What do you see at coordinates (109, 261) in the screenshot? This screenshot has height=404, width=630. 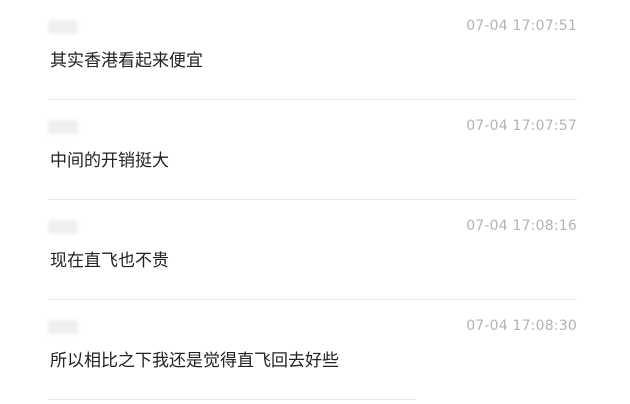 I see `message-text: 现在直飞也不贵` at bounding box center [109, 261].